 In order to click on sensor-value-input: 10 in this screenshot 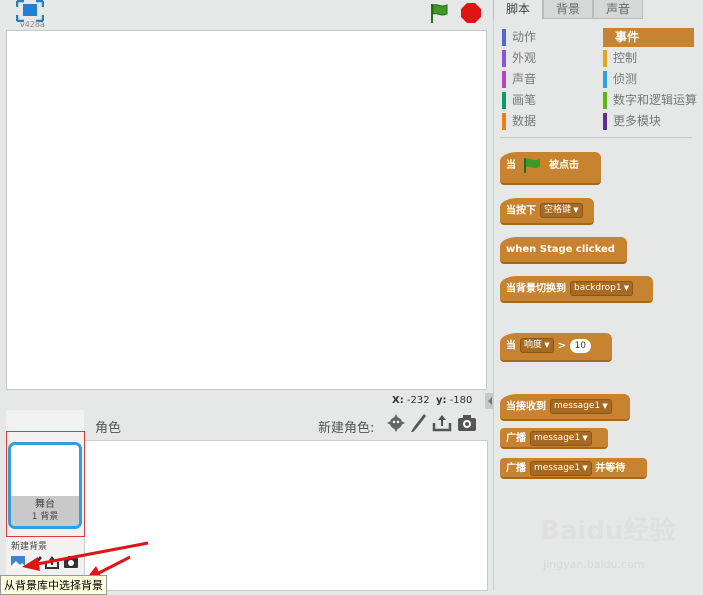, I will do `click(580, 345)`.